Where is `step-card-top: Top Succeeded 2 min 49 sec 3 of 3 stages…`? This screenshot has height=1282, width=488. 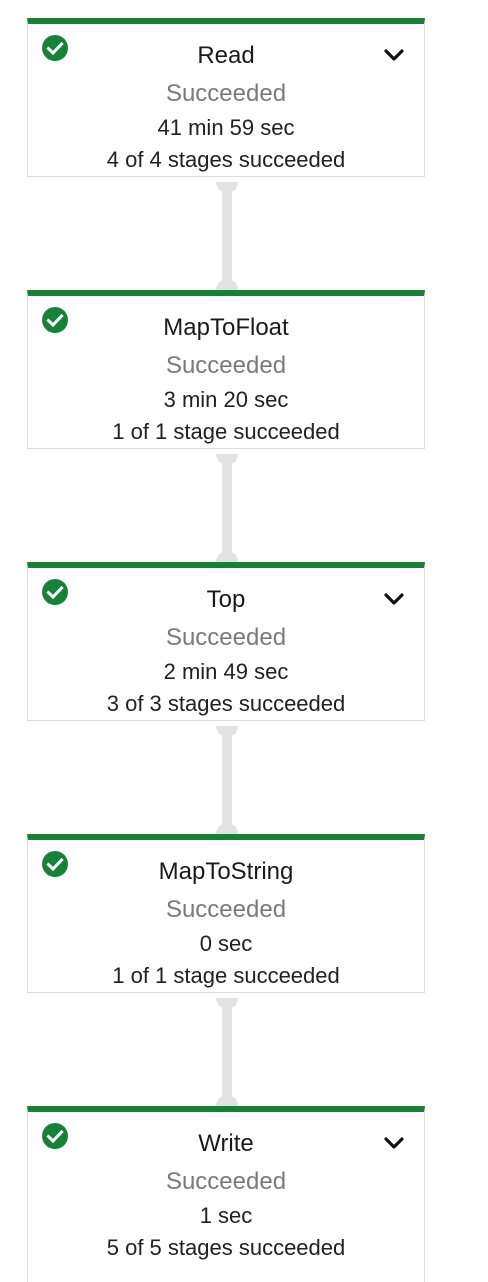
step-card-top: Top Succeeded 2 min 49 sec 3 of 3 stages… is located at coordinates (226, 641).